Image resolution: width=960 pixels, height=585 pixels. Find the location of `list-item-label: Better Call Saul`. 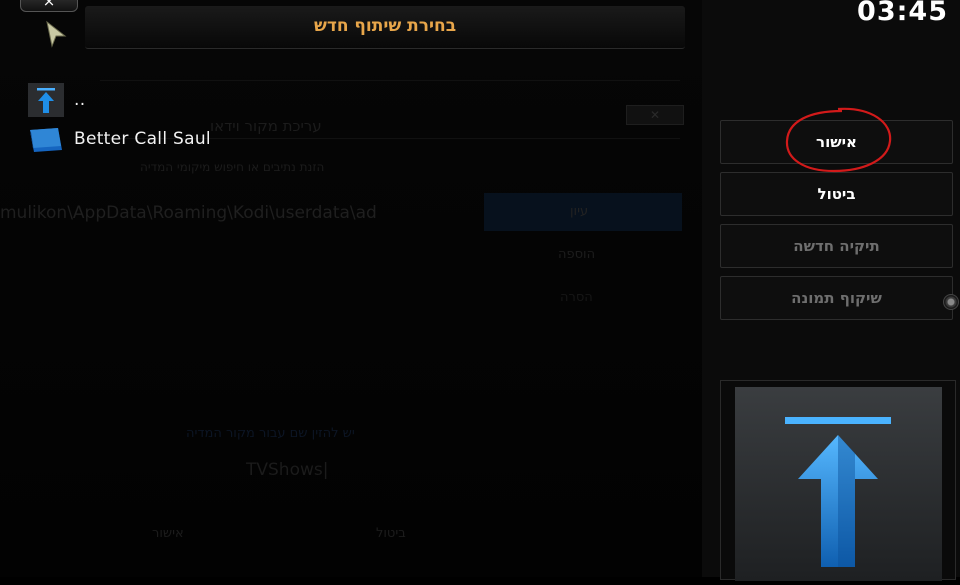

list-item-label: Better Call Saul is located at coordinates (142, 139).